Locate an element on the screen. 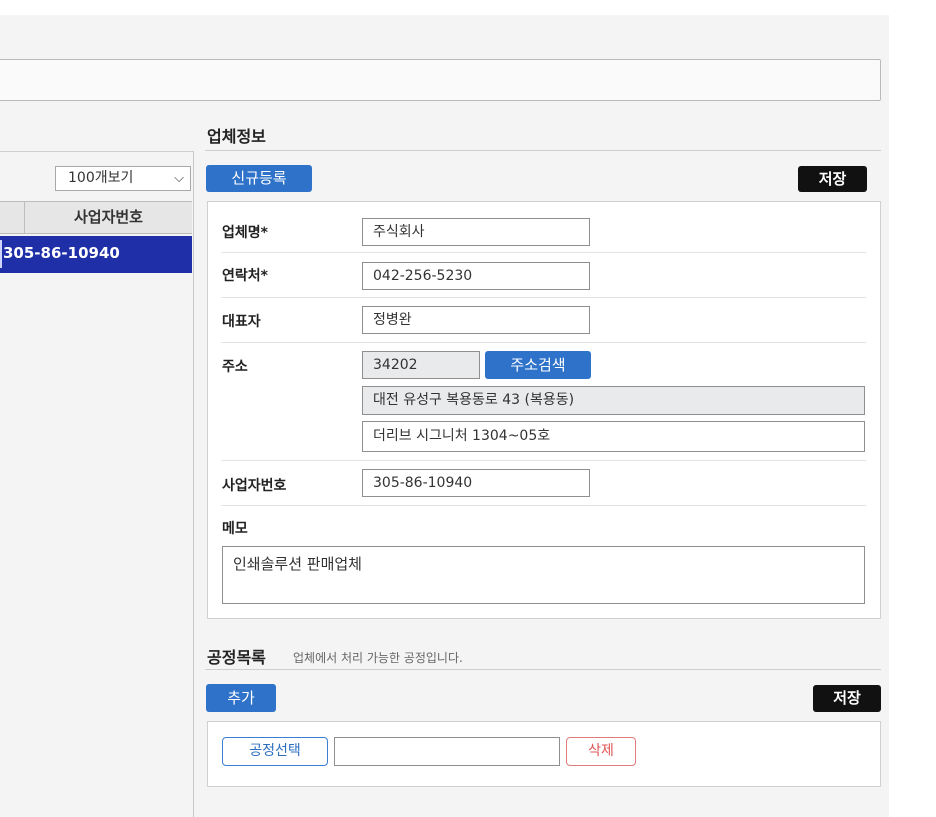 Image resolution: width=936 pixels, height=817 pixels. page-size-select: 100개보기 ⌵ is located at coordinates (123, 178).